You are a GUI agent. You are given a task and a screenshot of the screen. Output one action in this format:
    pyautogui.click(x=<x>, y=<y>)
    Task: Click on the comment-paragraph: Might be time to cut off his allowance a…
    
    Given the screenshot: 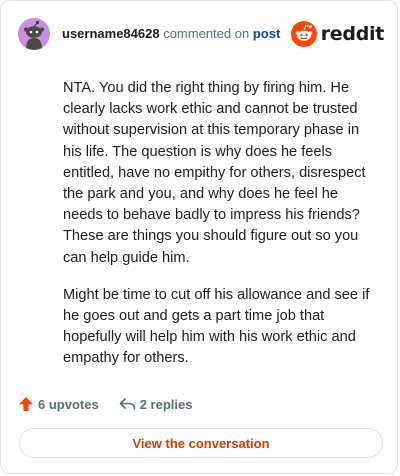 What is the action you would take?
    pyautogui.click(x=216, y=326)
    